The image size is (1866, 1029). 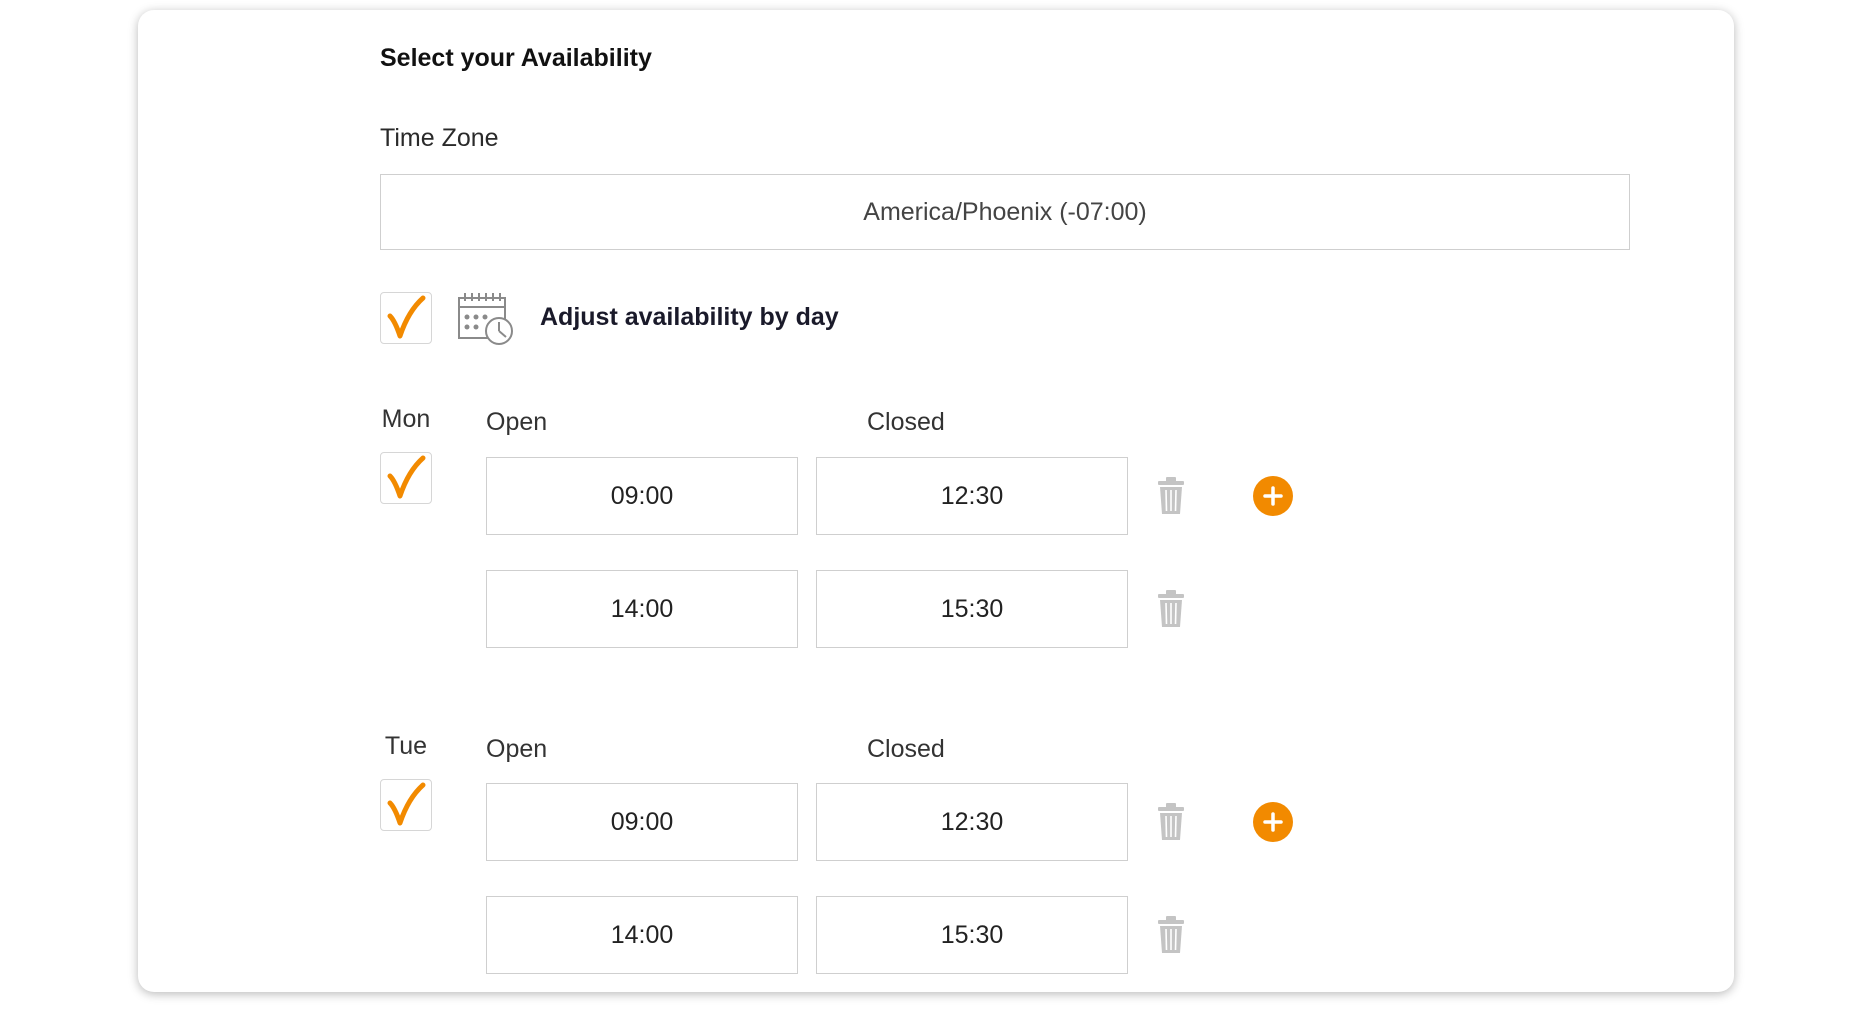 I want to click on day-label-tue: Tue, so click(x=406, y=746).